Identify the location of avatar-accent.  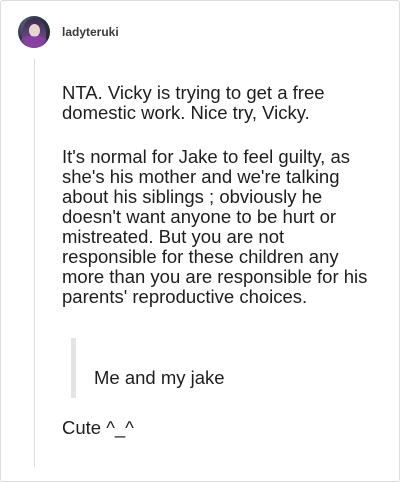
(34, 42).